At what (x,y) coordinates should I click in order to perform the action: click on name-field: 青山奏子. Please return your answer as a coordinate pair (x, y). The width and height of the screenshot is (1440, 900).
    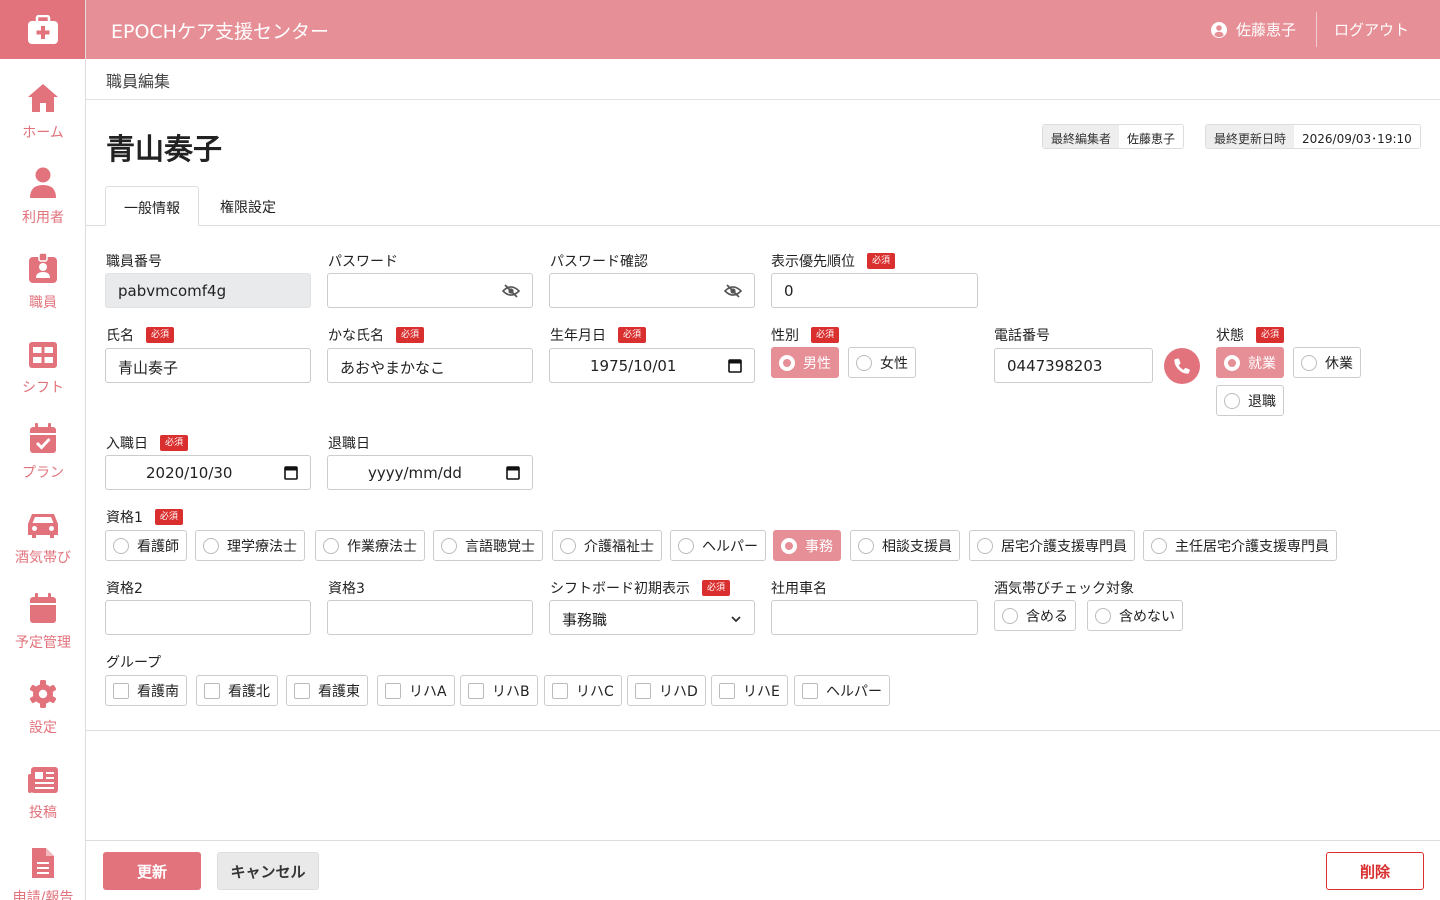
    Looking at the image, I should click on (208, 365).